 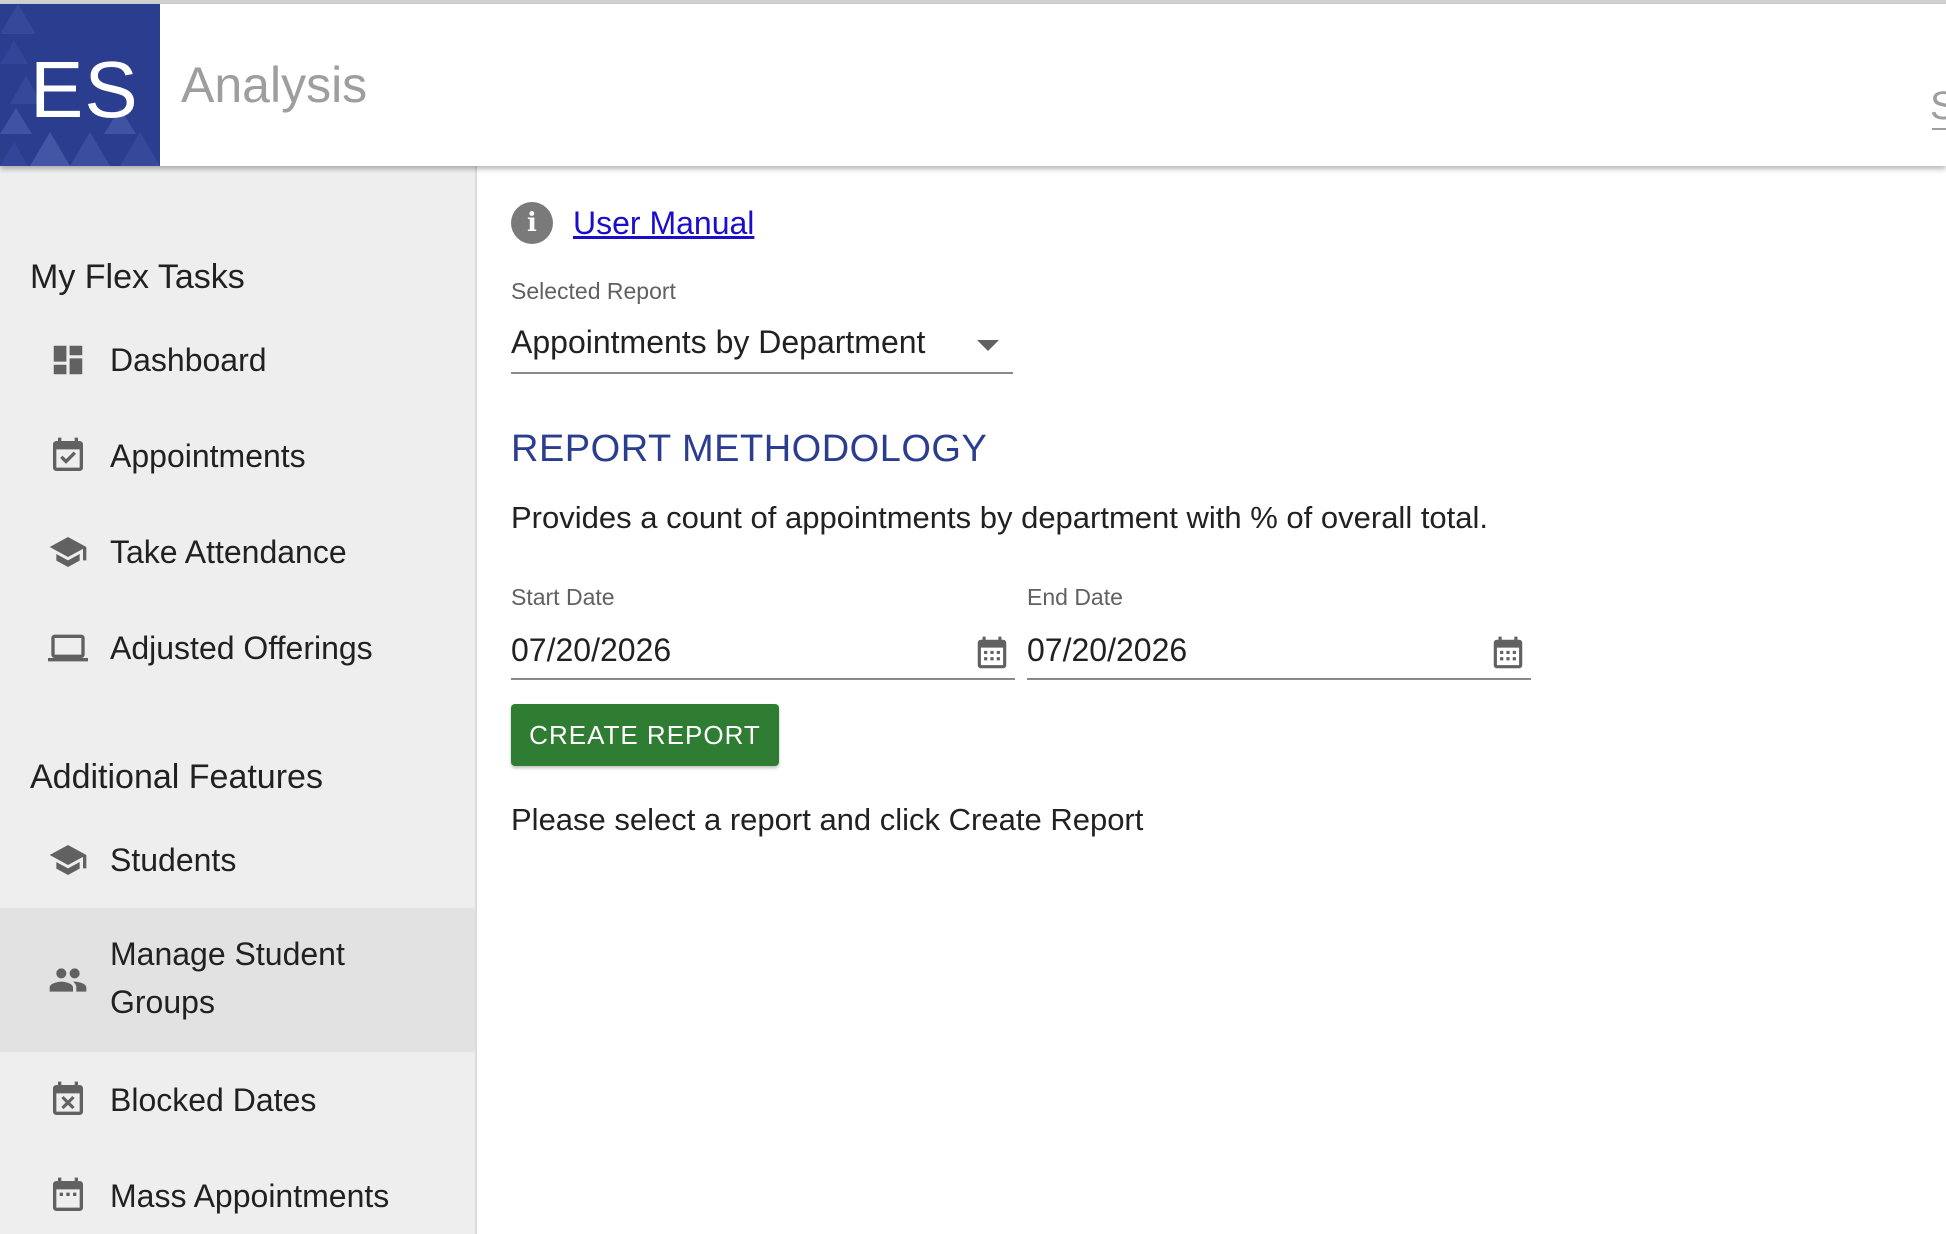 I want to click on end-date-label: End Date, so click(x=1075, y=597).